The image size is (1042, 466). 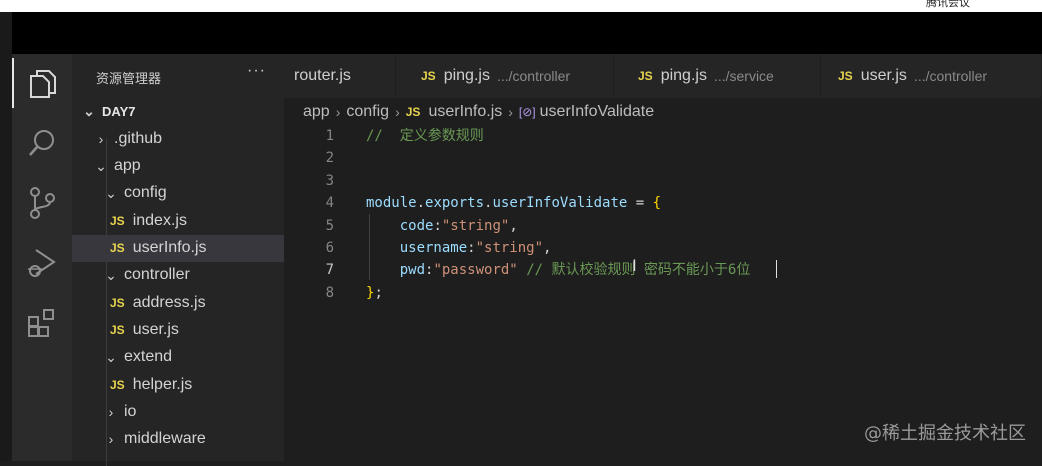 I want to click on line-number: 4, so click(x=329, y=203).